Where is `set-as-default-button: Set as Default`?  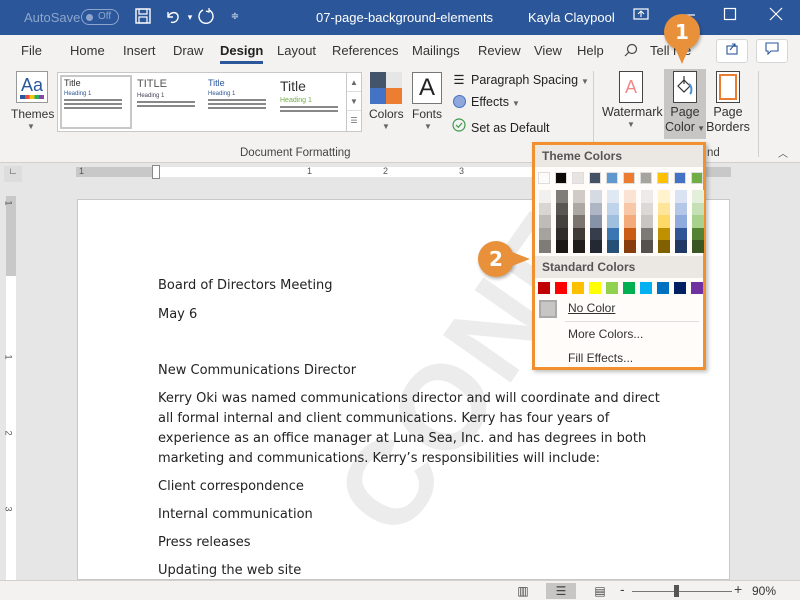
set-as-default-button: Set as Default is located at coordinates (500, 126).